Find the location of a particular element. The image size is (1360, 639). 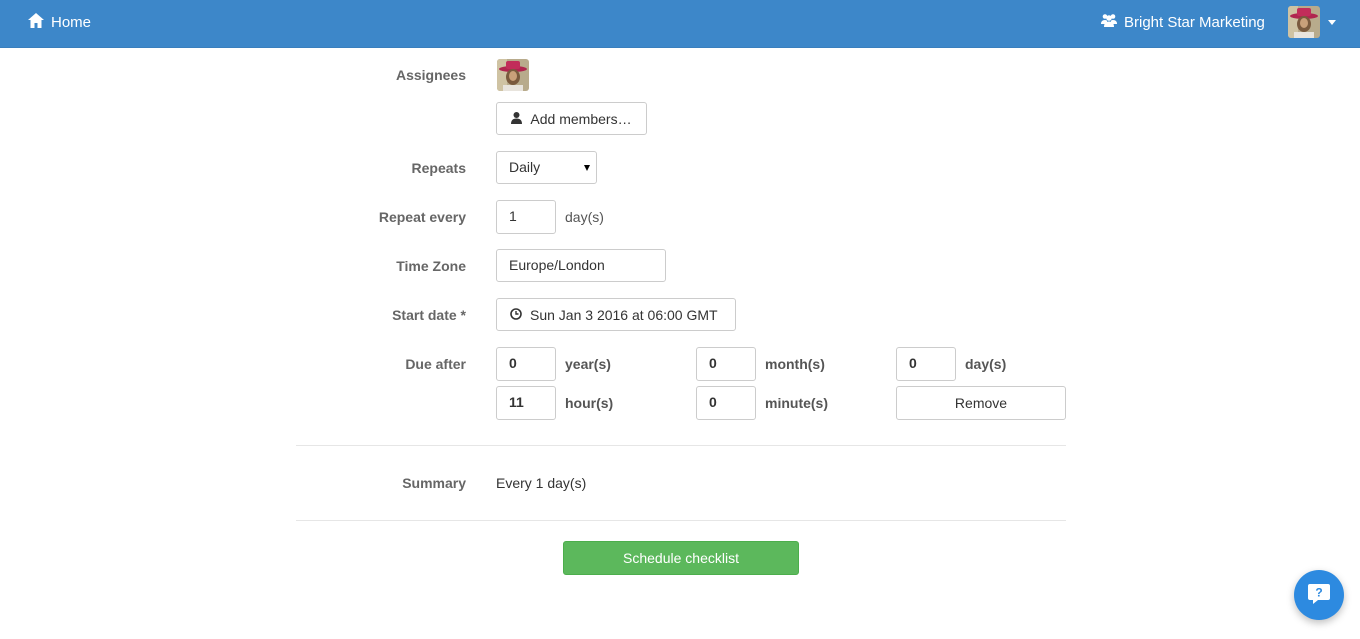

user-avatar is located at coordinates (1304, 22).